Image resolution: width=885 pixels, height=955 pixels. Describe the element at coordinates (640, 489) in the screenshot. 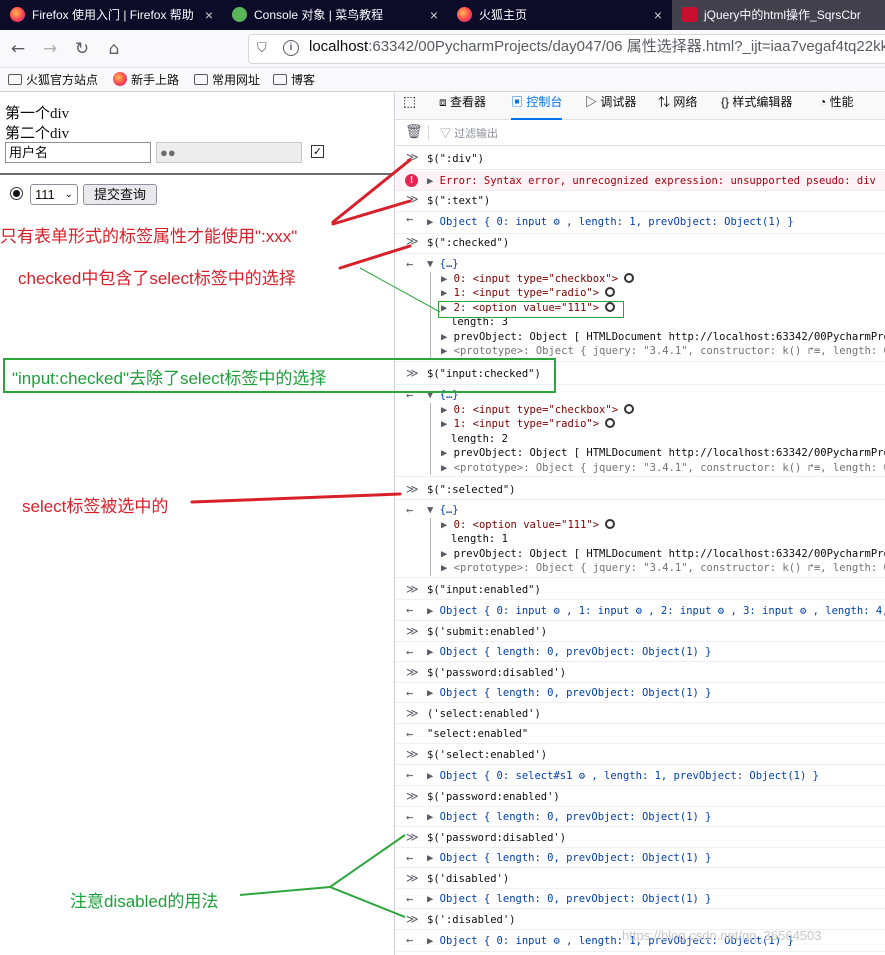

I see `console-input-row: ≫ $(":selected")` at that location.